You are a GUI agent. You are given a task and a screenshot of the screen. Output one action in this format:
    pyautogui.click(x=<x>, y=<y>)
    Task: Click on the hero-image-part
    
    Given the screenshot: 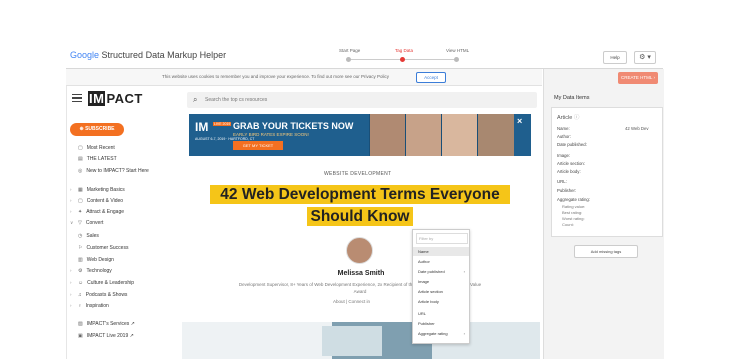 What is the action you would take?
    pyautogui.click(x=352, y=341)
    